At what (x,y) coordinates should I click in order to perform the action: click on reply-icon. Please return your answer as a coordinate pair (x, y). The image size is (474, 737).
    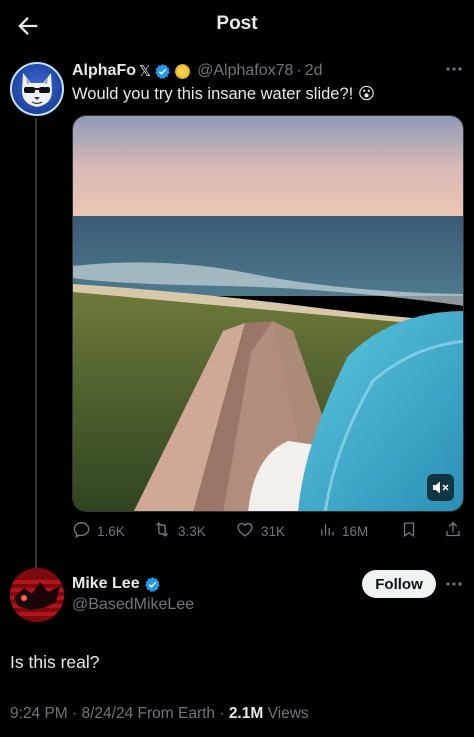
    Looking at the image, I should click on (81, 531).